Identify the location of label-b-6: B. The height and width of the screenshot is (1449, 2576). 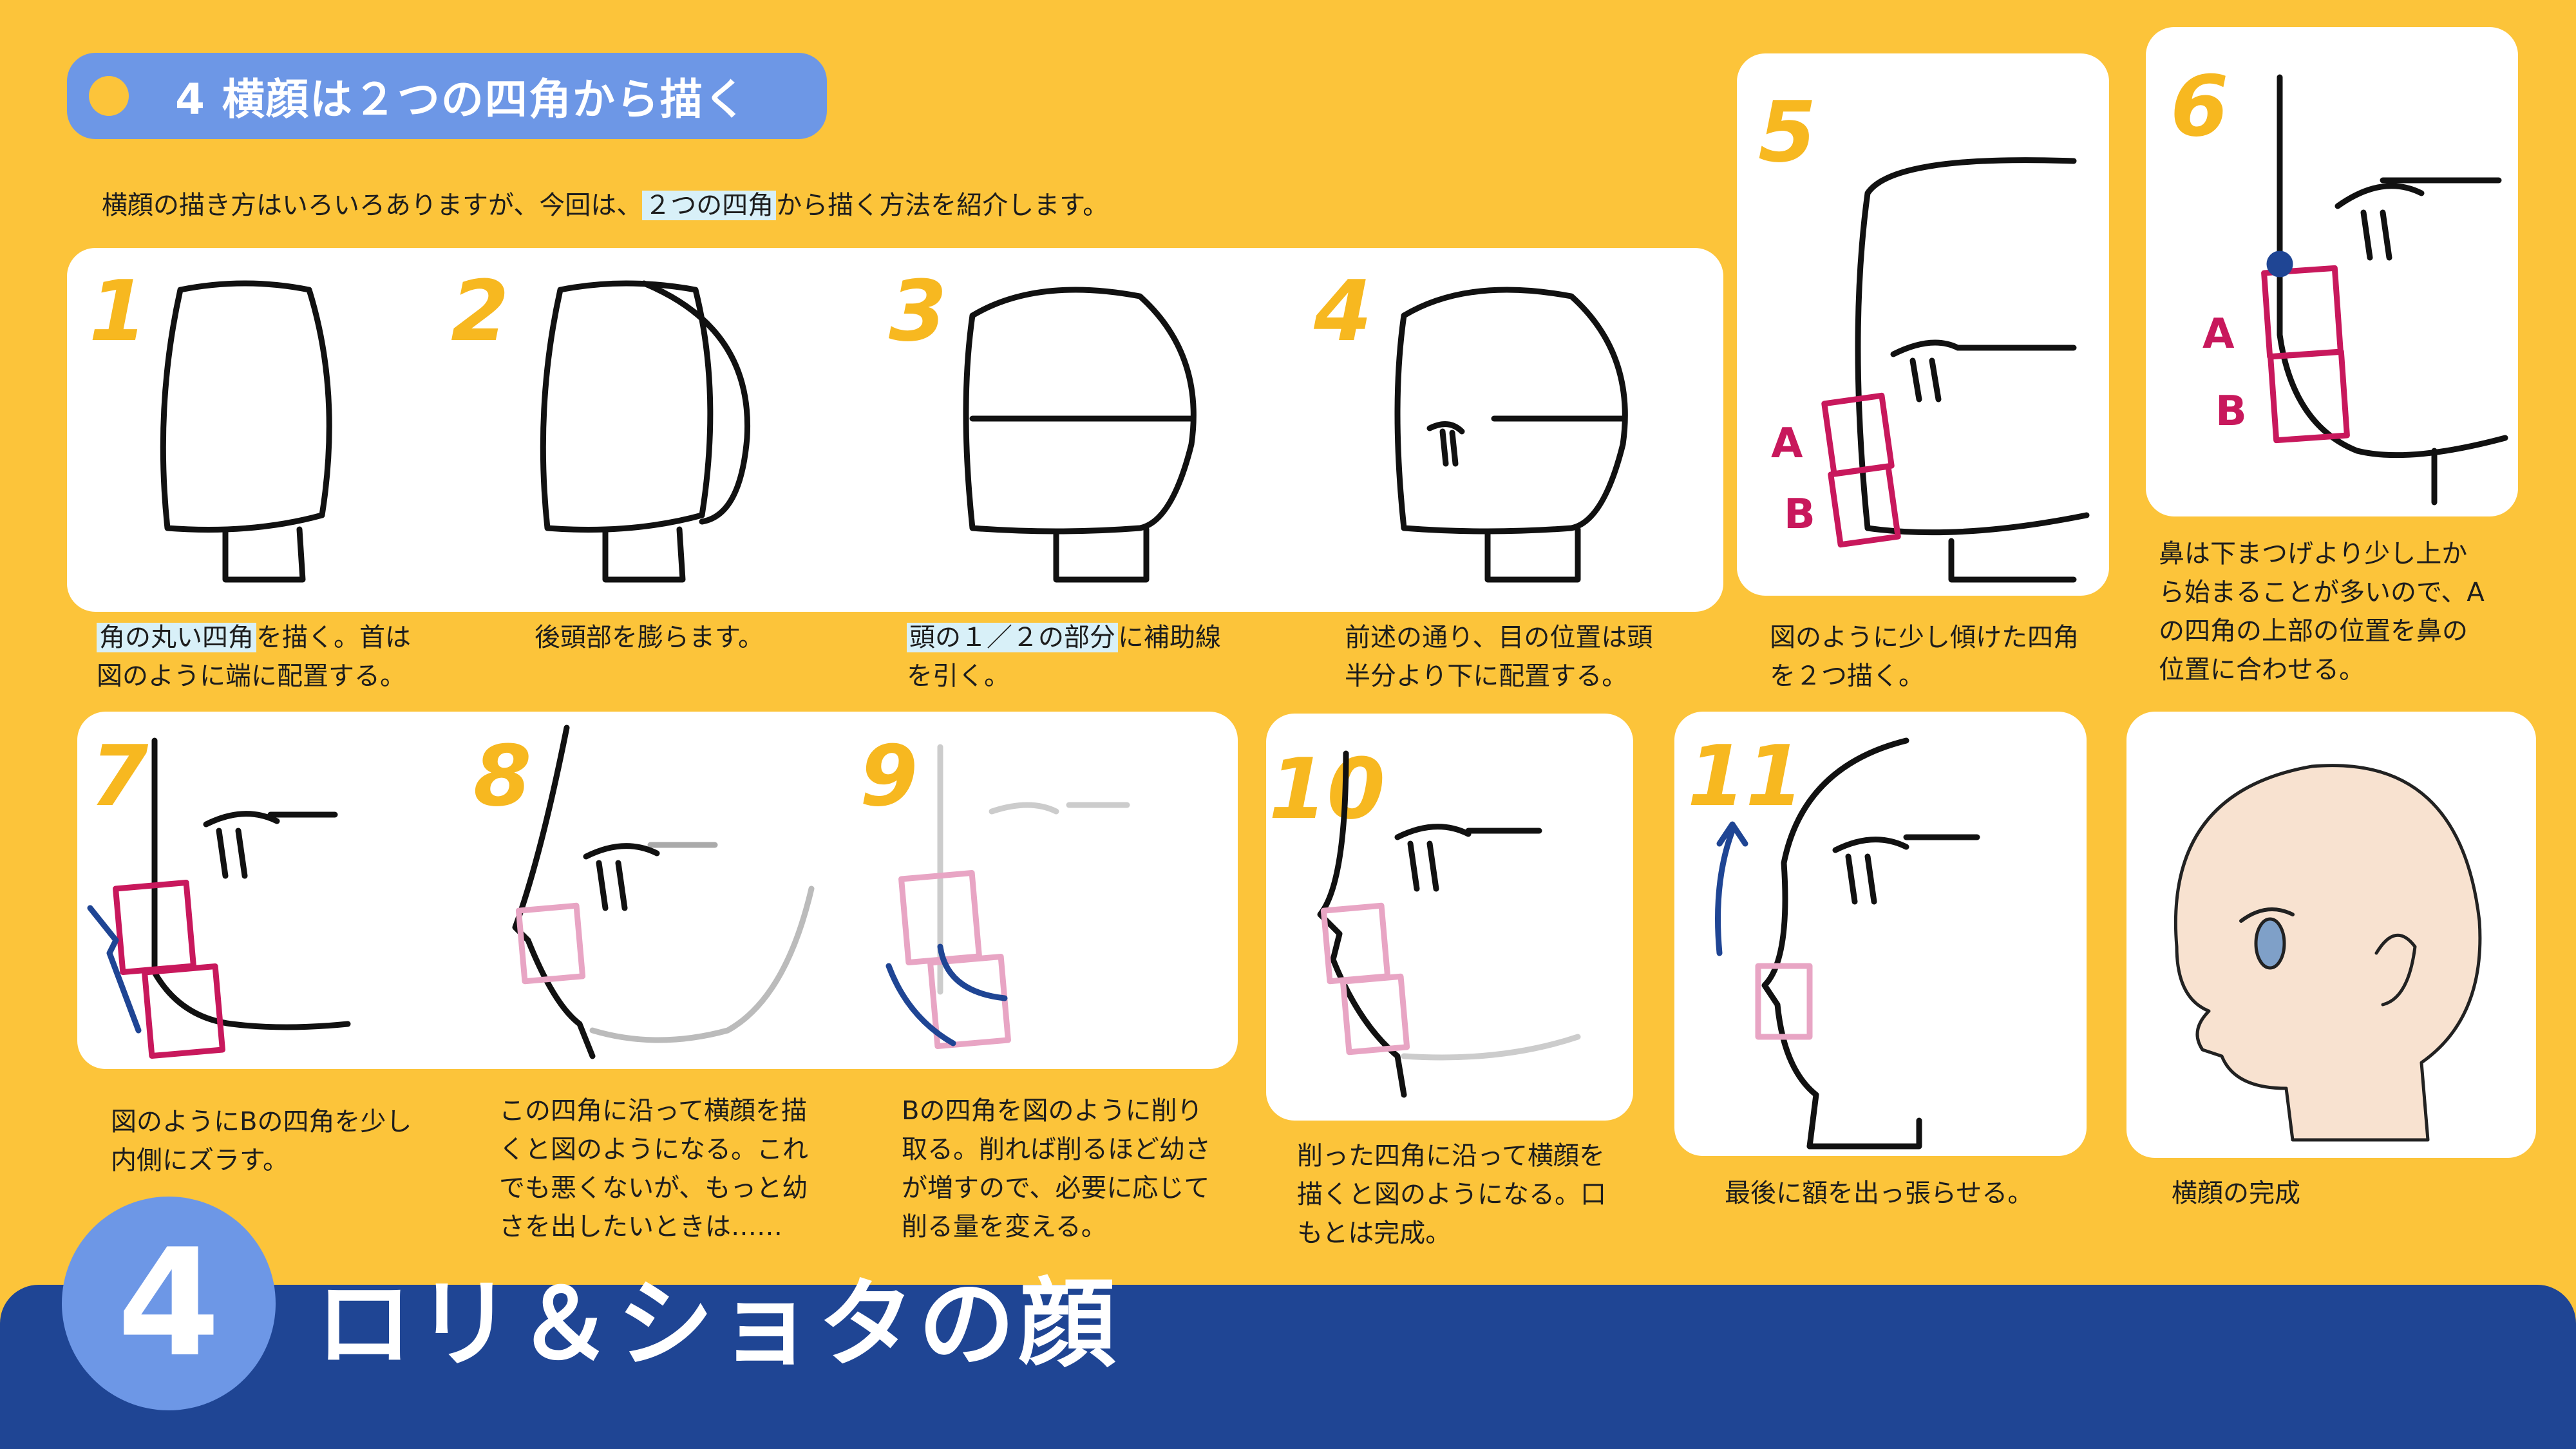
(2231, 412).